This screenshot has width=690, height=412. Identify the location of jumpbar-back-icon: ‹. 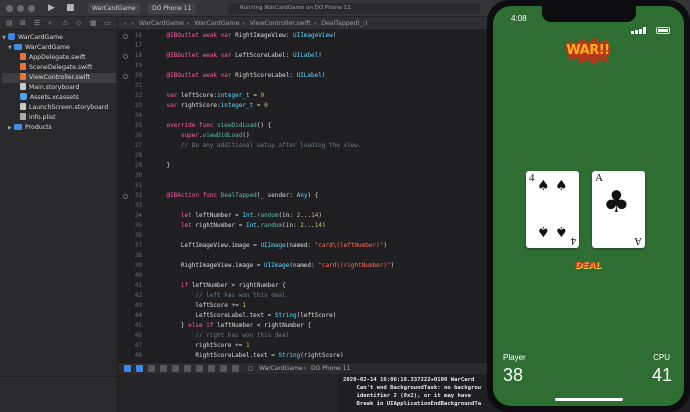
(125, 23).